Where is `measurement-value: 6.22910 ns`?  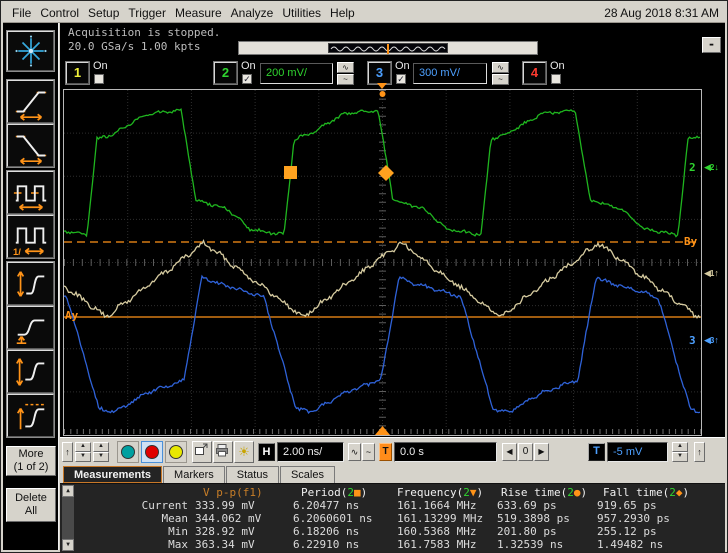
measurement-value: 6.22910 ns is located at coordinates (326, 544).